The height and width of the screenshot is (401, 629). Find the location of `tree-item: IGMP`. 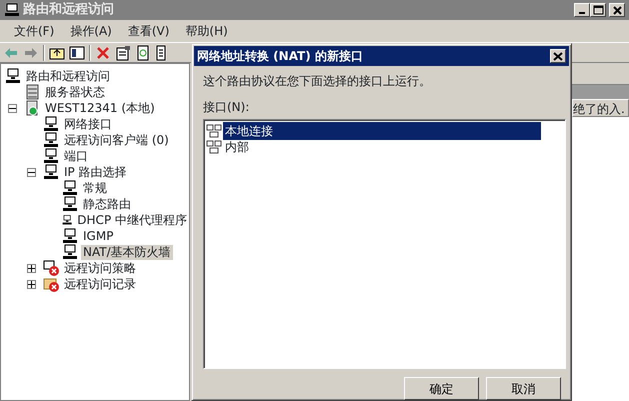

tree-item: IGMP is located at coordinates (98, 236).